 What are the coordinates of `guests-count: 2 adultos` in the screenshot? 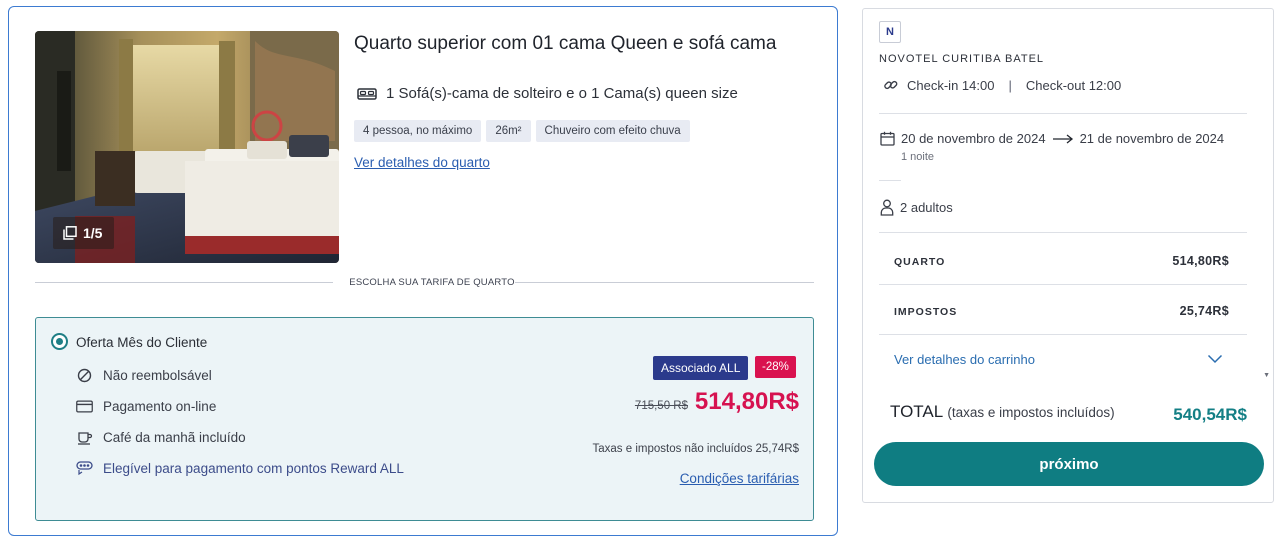 It's located at (926, 207).